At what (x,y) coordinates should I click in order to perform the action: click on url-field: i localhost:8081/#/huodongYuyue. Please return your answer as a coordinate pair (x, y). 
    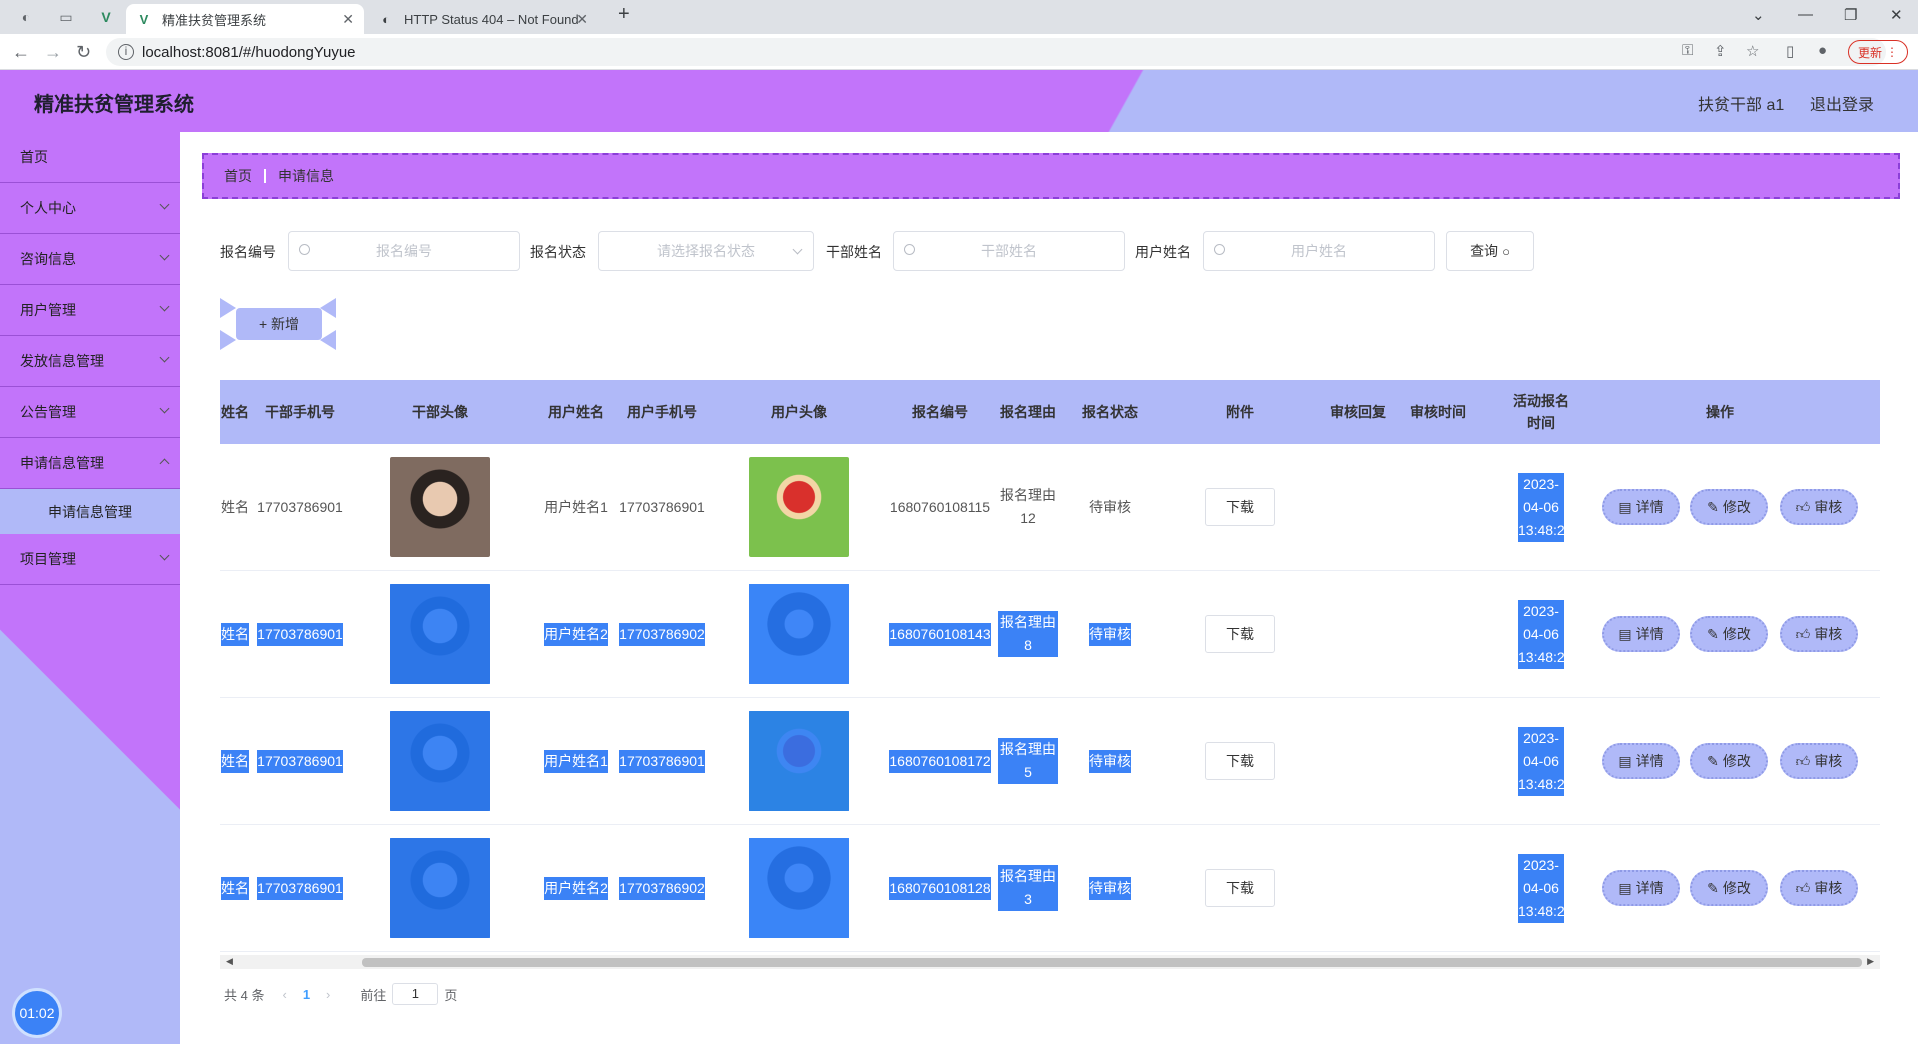
    Looking at the image, I should click on (996, 52).